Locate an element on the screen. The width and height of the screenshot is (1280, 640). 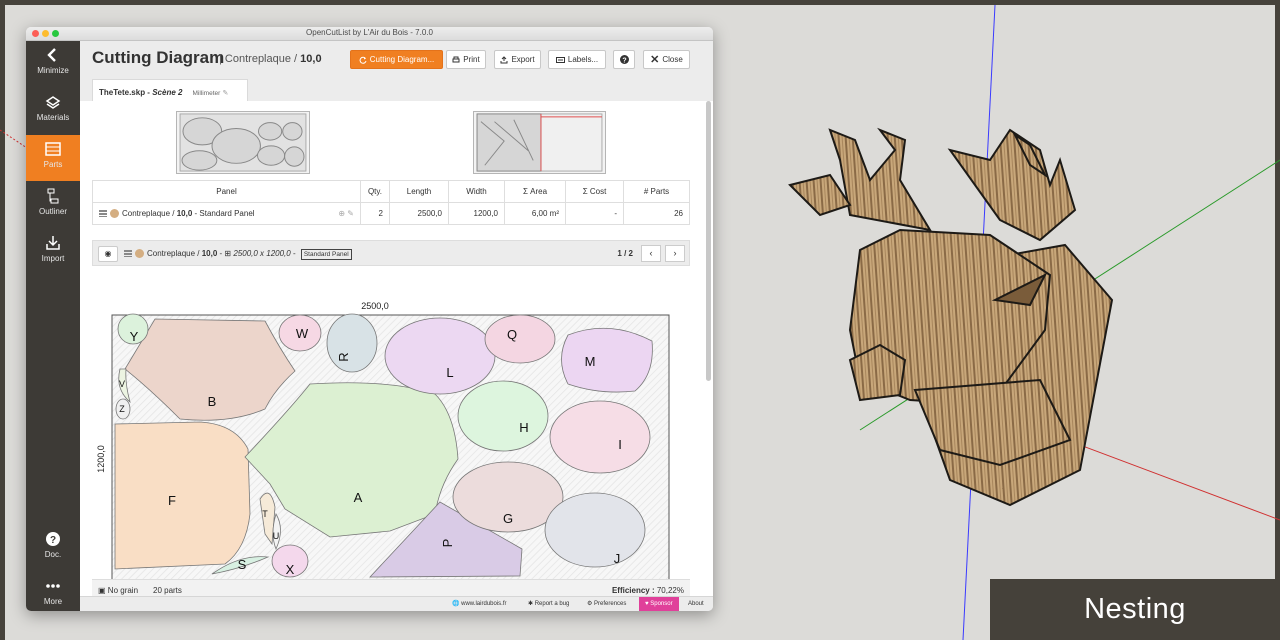
pencil-icon: ✎ is located at coordinates (226, 93).